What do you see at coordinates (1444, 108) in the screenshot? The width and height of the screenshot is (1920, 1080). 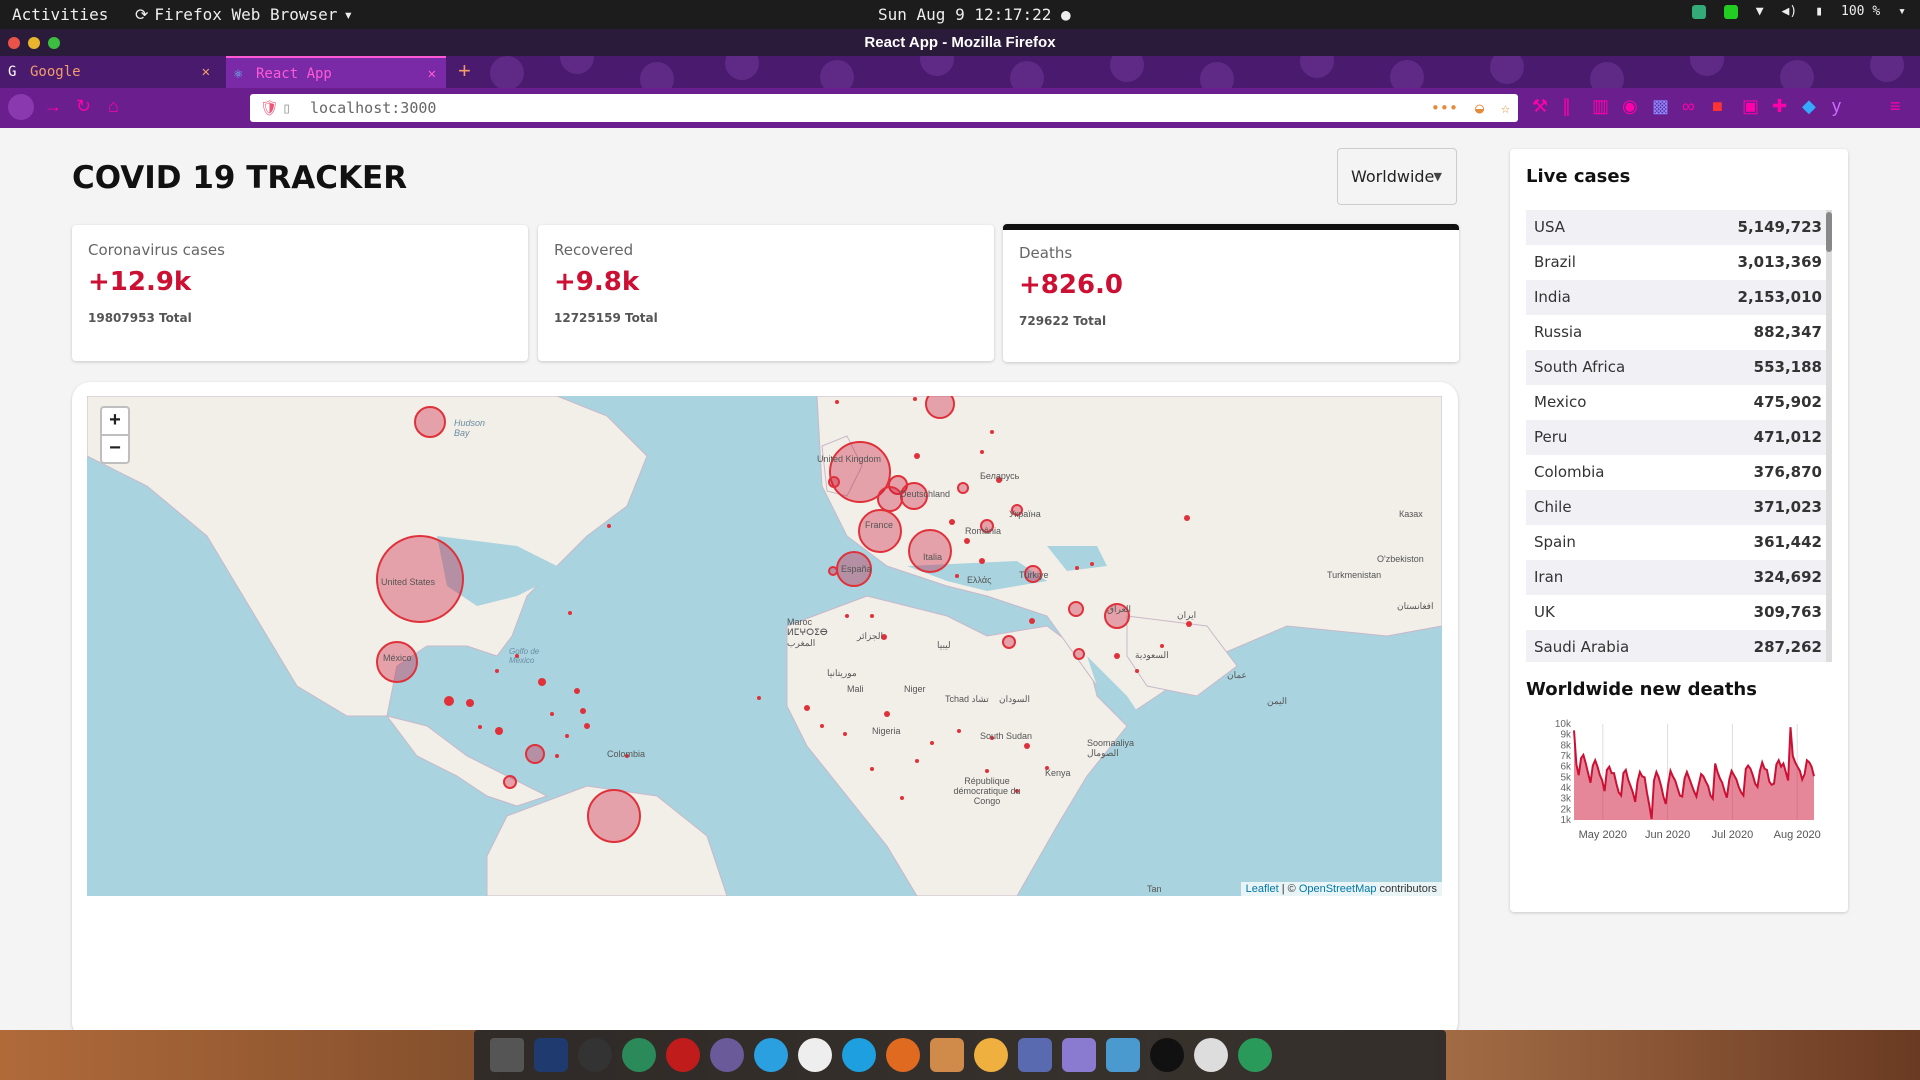 I see `page-actions-icon: •••` at bounding box center [1444, 108].